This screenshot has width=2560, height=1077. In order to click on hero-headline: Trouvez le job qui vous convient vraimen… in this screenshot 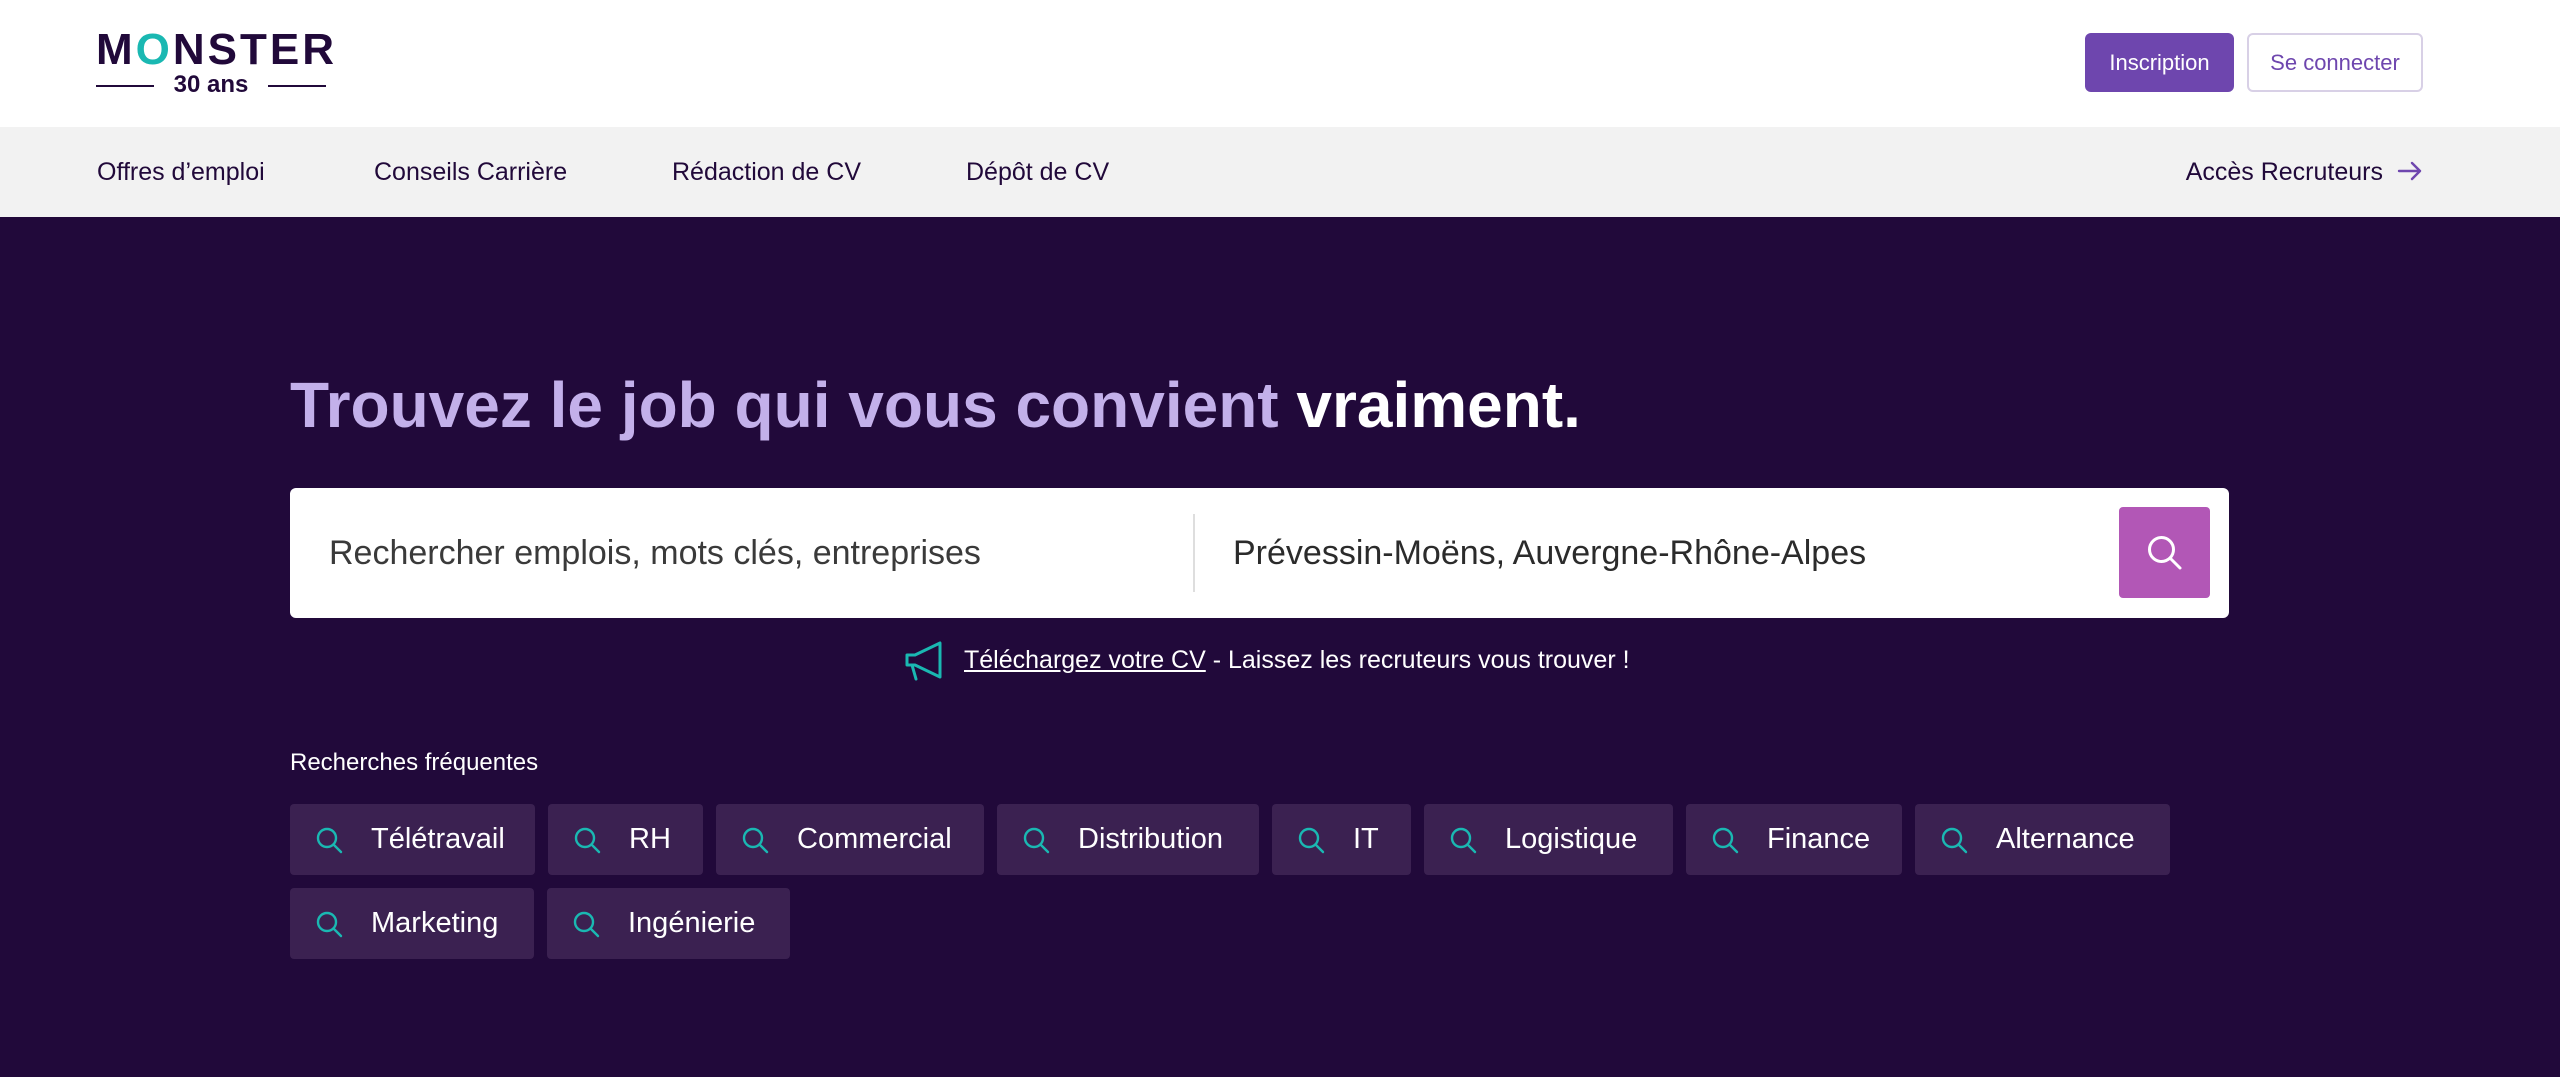, I will do `click(935, 405)`.